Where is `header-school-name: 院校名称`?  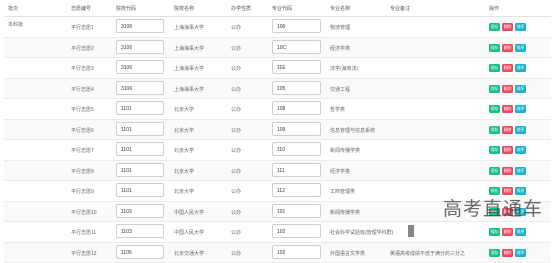 header-school-name: 院校名称 is located at coordinates (184, 8).